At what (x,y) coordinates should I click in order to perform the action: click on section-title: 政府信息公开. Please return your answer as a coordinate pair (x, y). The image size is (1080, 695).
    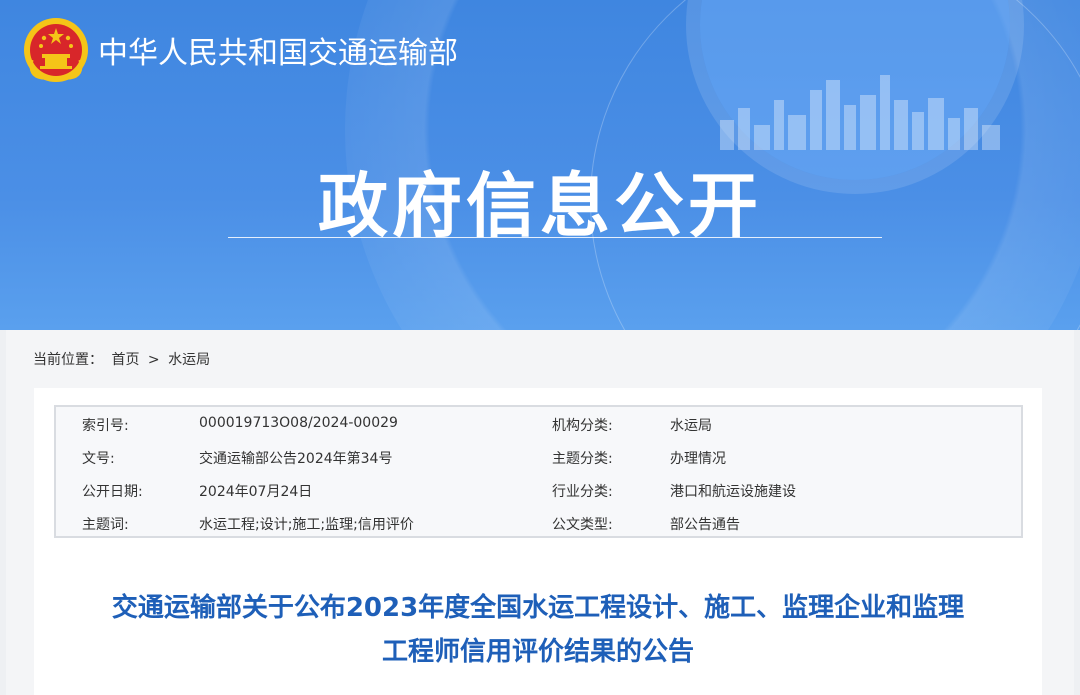
    Looking at the image, I should click on (540, 206).